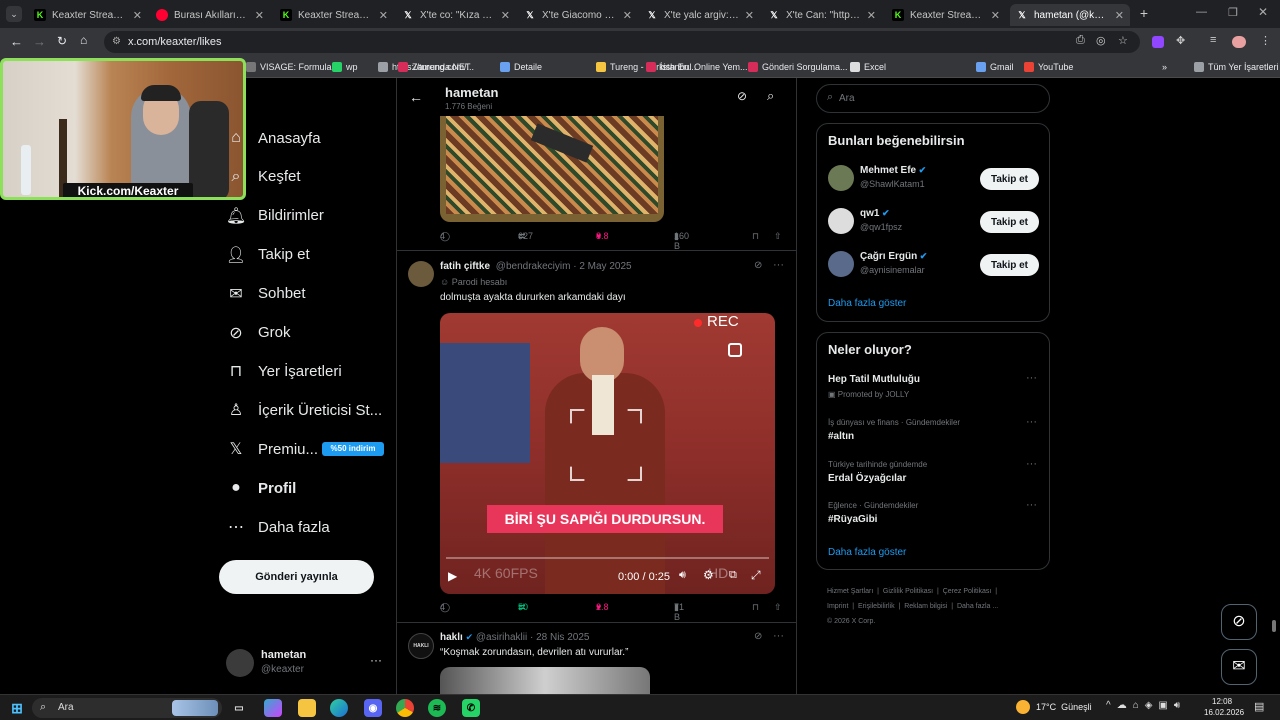 The width and height of the screenshot is (1280, 720). Describe the element at coordinates (1158, 42) in the screenshot. I see `extension-purple-icon` at that location.